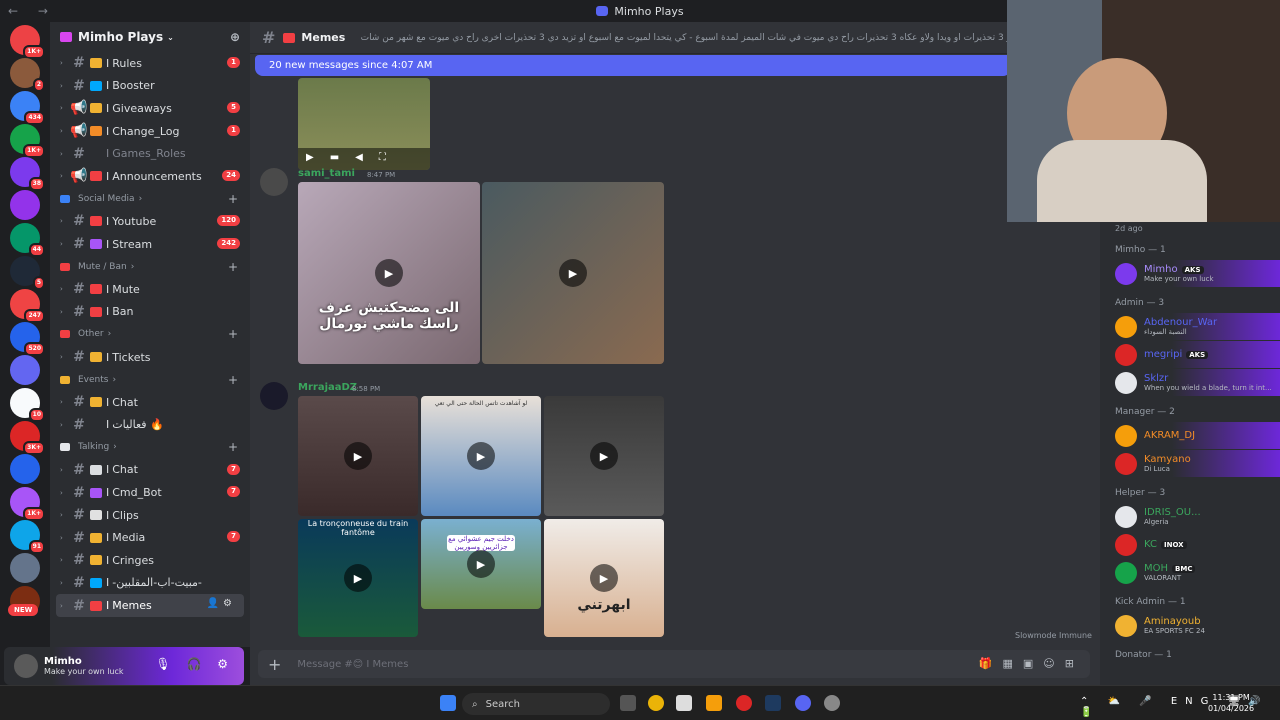  What do you see at coordinates (150, 537) in the screenshot?
I see `channel-item: › # I Media 7` at bounding box center [150, 537].